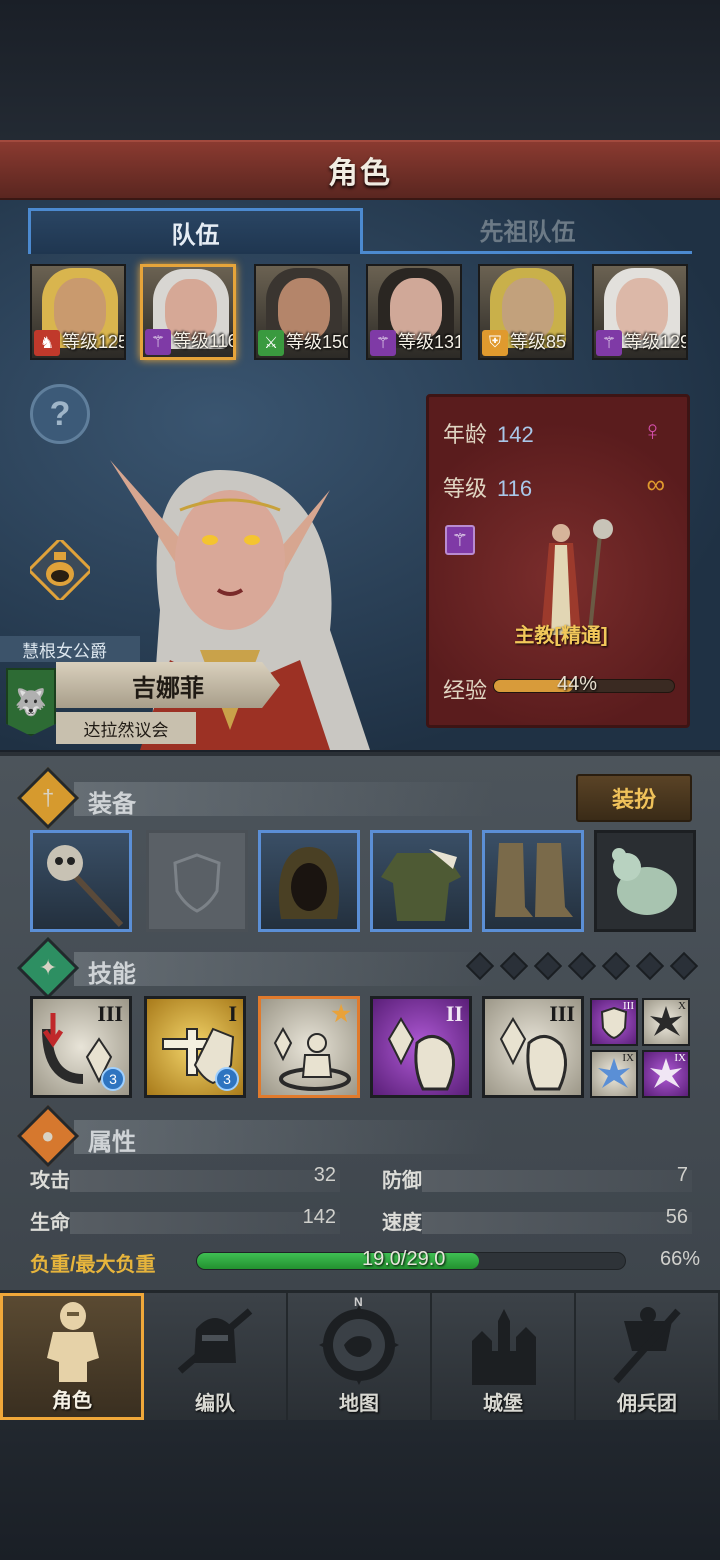  I want to click on tunic-icon, so click(421, 885).